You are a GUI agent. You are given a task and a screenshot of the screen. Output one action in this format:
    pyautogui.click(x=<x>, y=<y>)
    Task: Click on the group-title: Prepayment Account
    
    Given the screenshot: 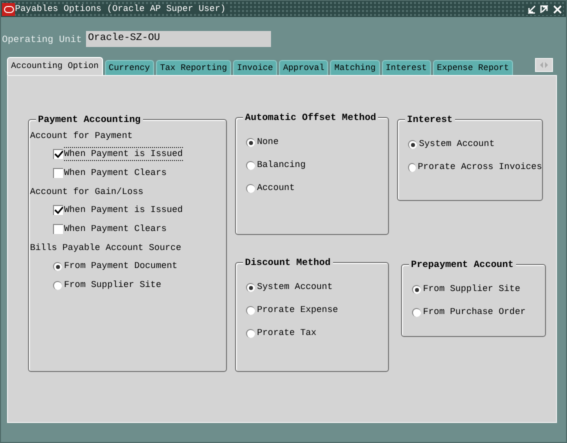 What is the action you would take?
    pyautogui.click(x=462, y=264)
    